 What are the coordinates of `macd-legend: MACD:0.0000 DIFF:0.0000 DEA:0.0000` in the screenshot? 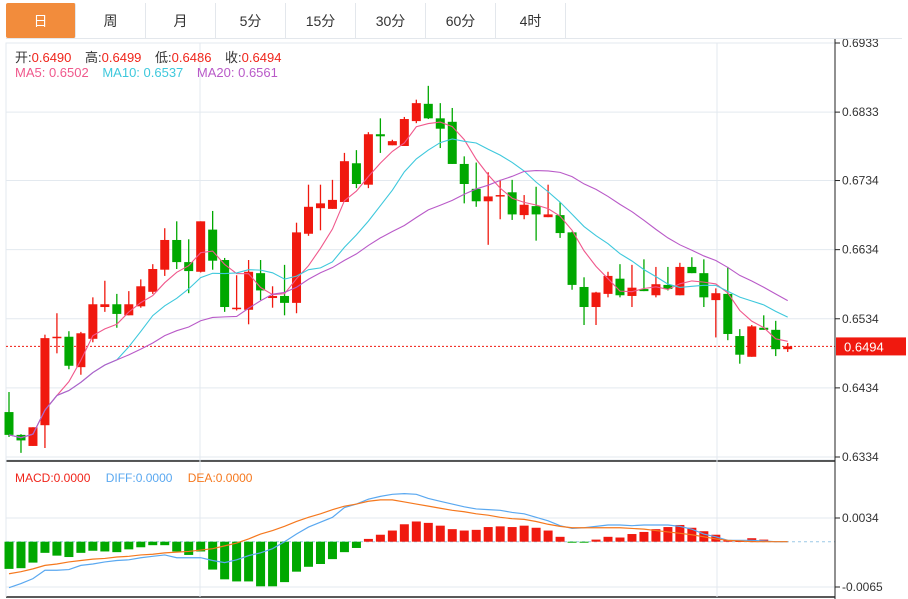 It's located at (139, 478).